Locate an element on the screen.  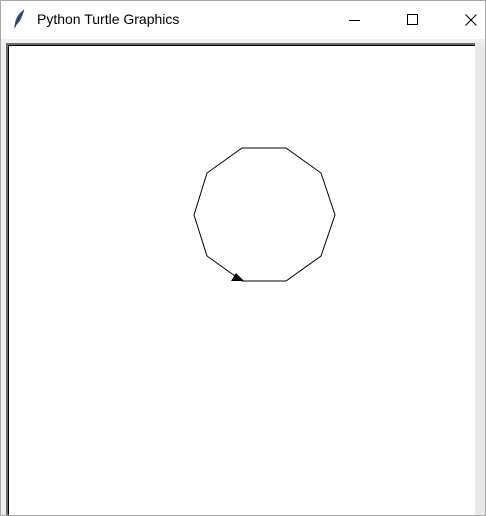
minimize-icon is located at coordinates (354, 20).